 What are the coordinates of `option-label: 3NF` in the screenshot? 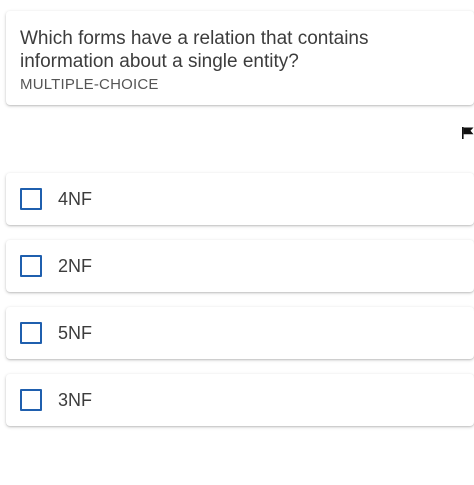 It's located at (75, 399).